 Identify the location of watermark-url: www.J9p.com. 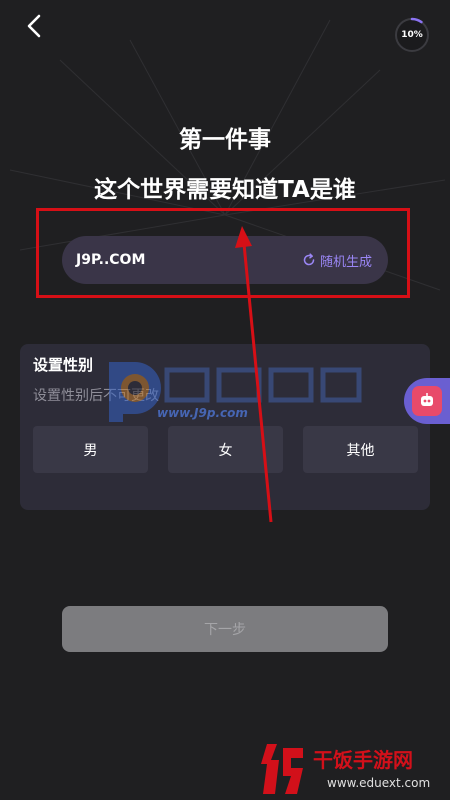
(202, 413).